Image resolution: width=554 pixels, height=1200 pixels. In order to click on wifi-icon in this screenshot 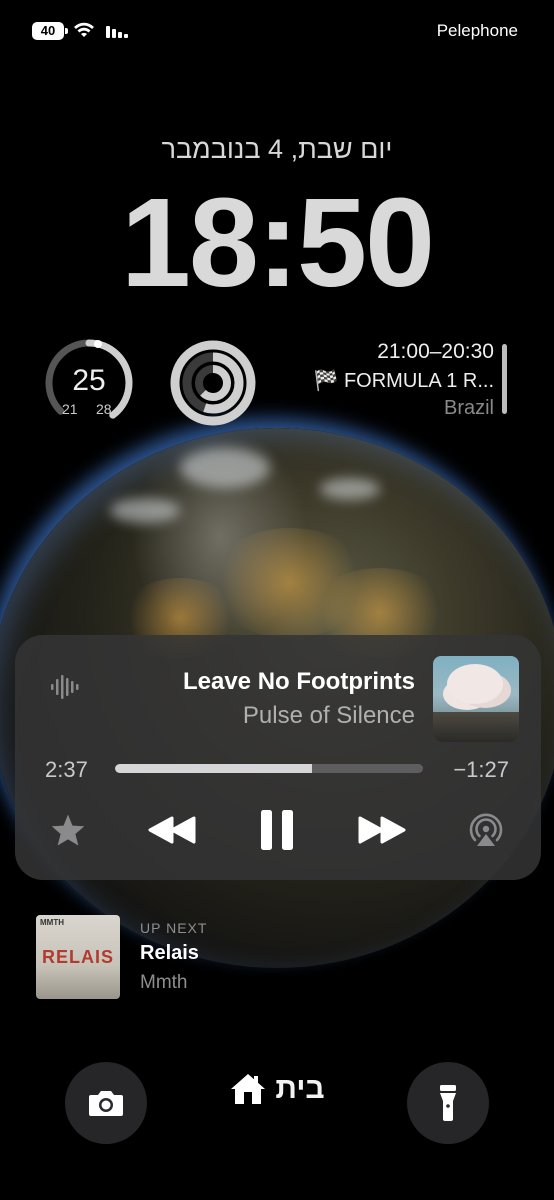, I will do `click(84, 29)`.